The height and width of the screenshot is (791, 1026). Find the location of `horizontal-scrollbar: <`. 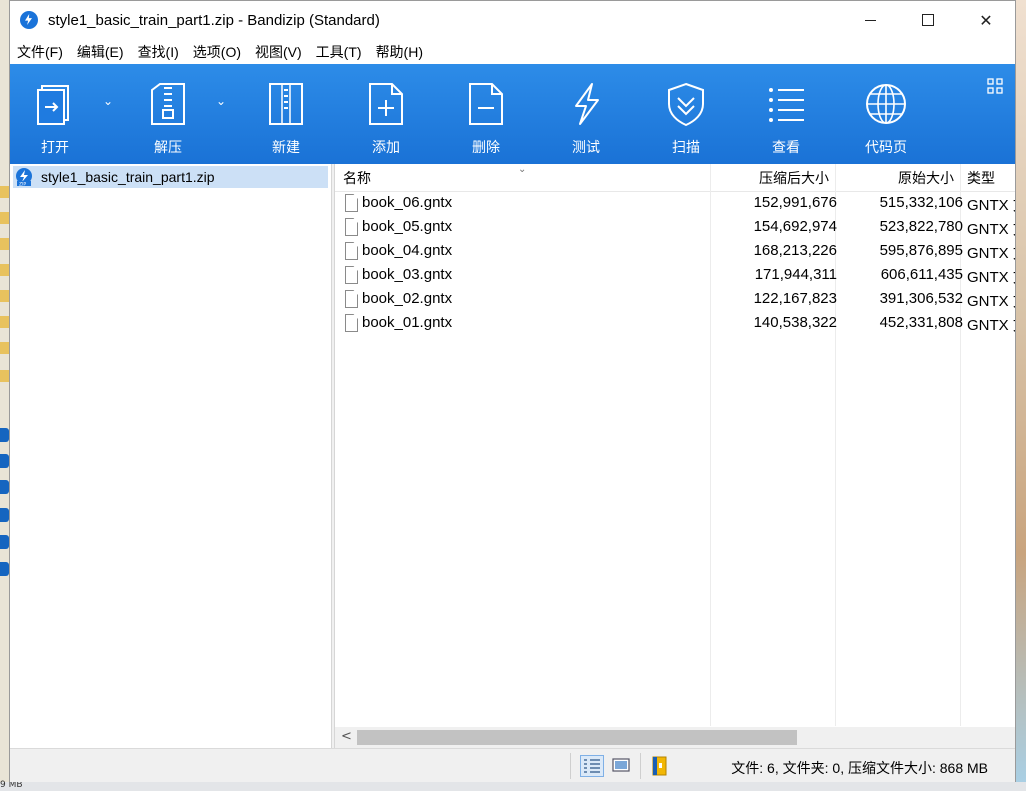

horizontal-scrollbar: < is located at coordinates (675, 737).